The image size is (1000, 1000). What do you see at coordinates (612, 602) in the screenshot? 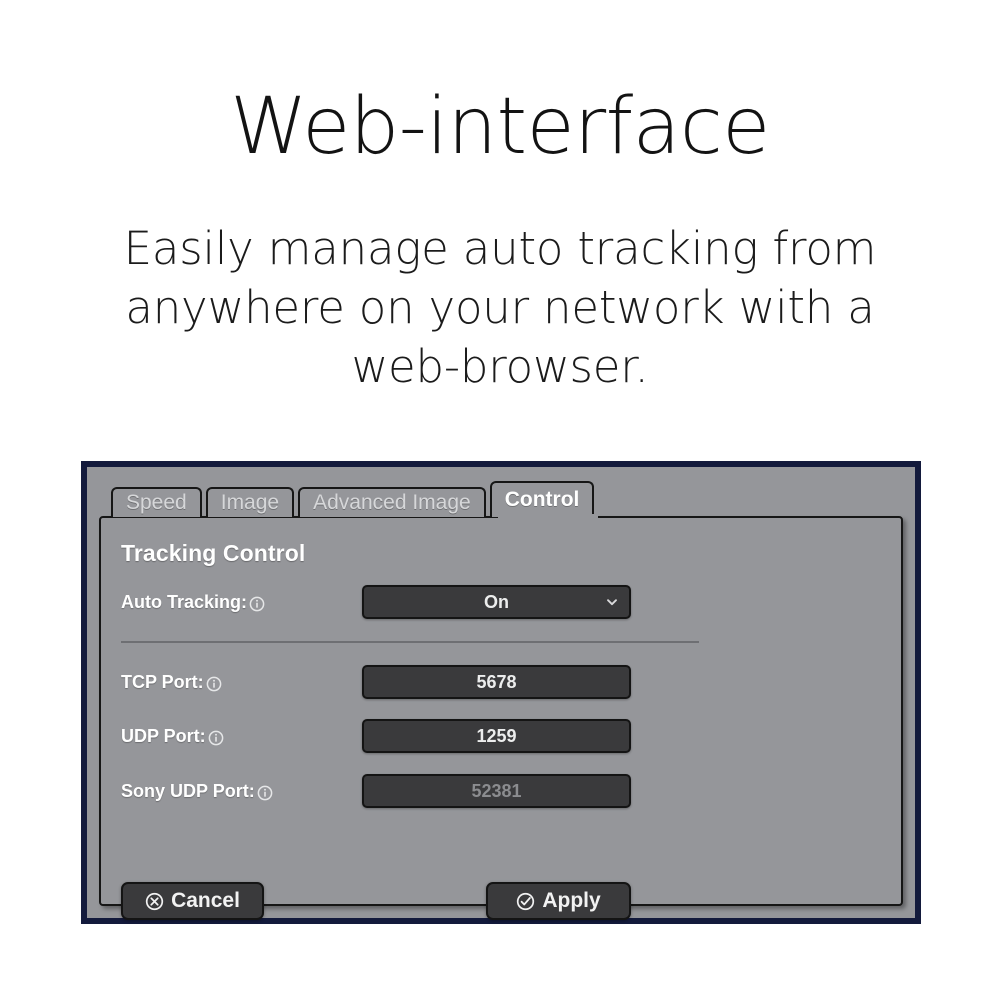
I see `chevron-down-icon` at bounding box center [612, 602].